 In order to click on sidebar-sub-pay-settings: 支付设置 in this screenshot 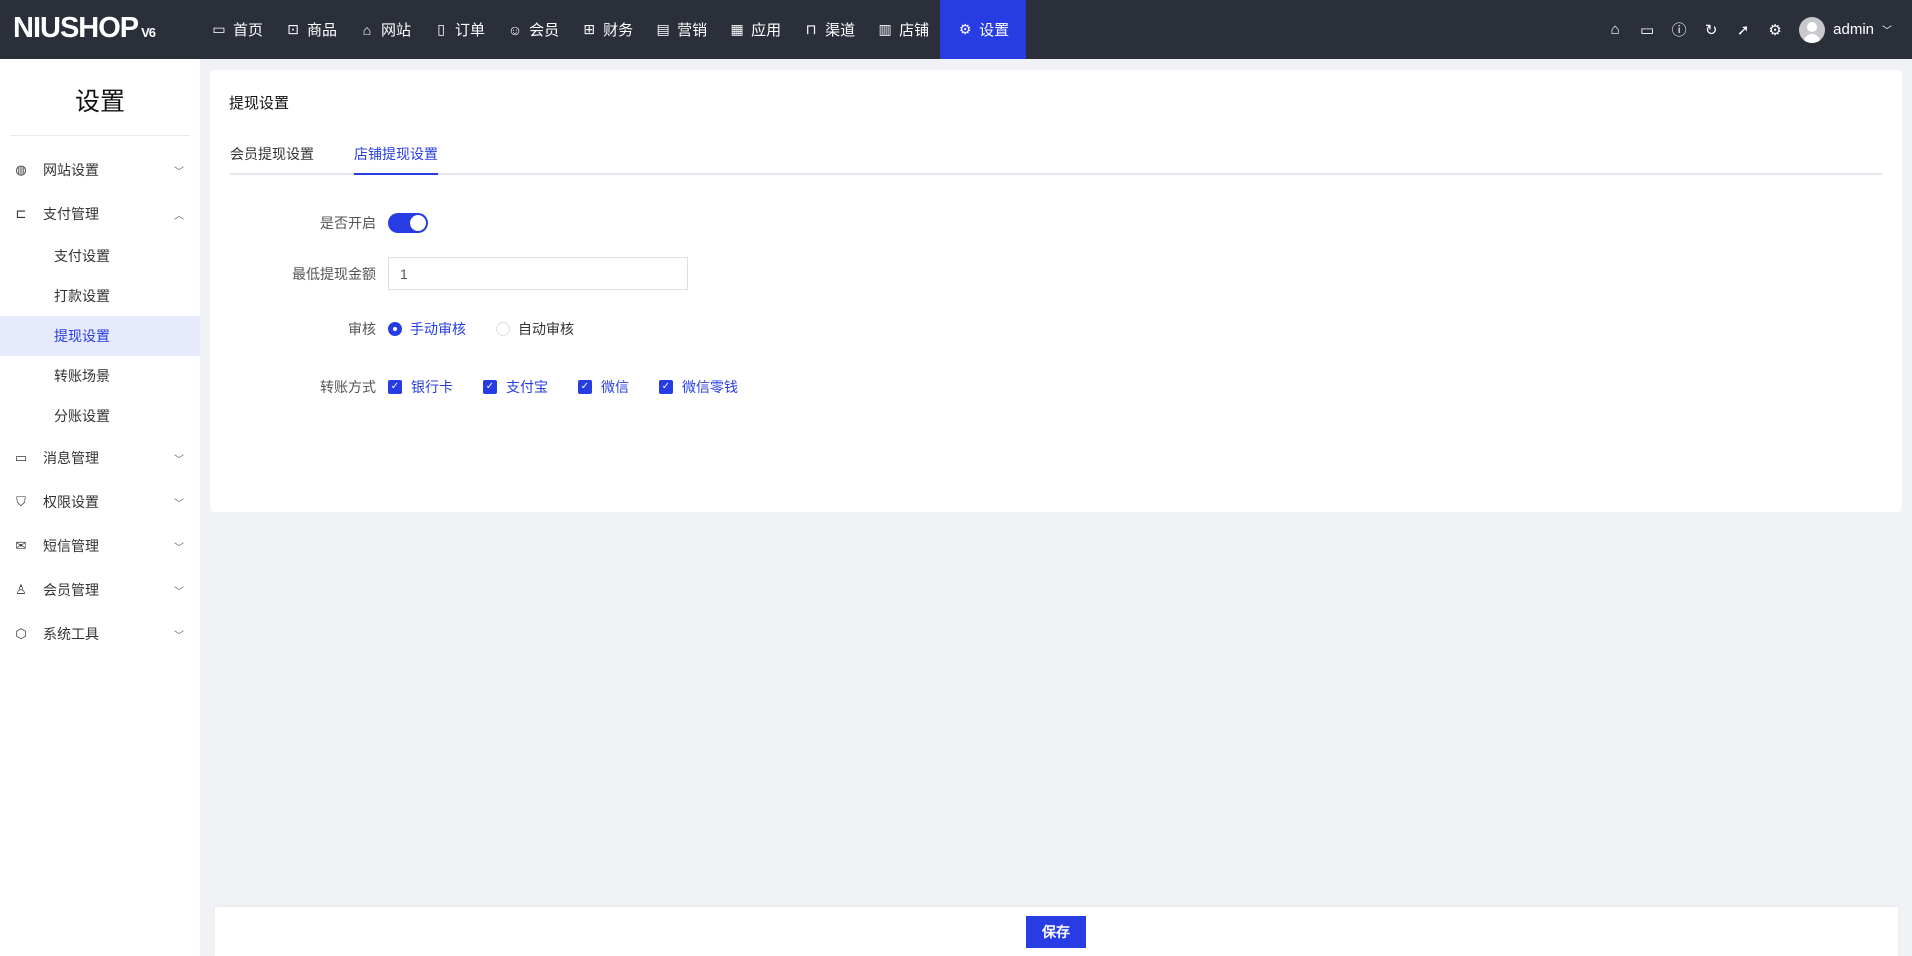, I will do `click(100, 256)`.